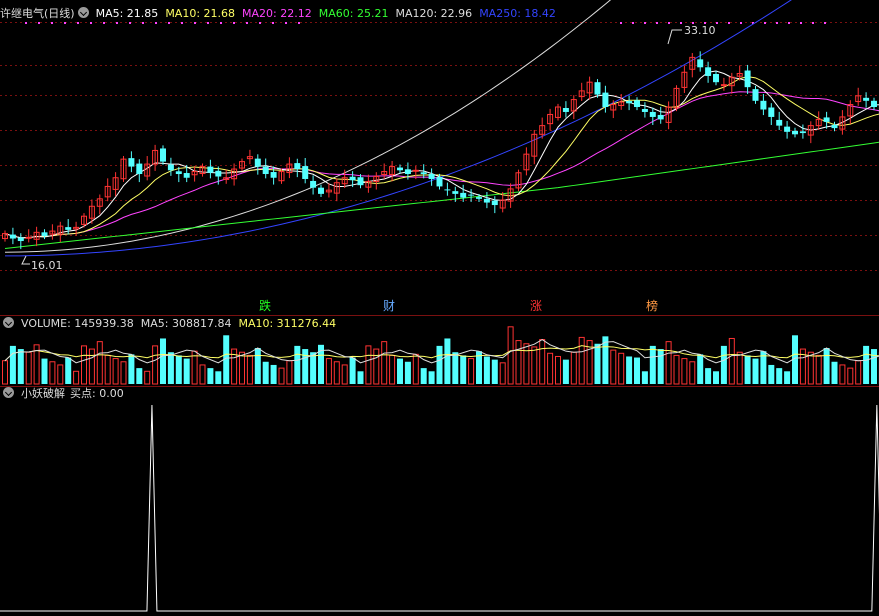  What do you see at coordinates (389, 306) in the screenshot?
I see `event-tag-finance: 财` at bounding box center [389, 306].